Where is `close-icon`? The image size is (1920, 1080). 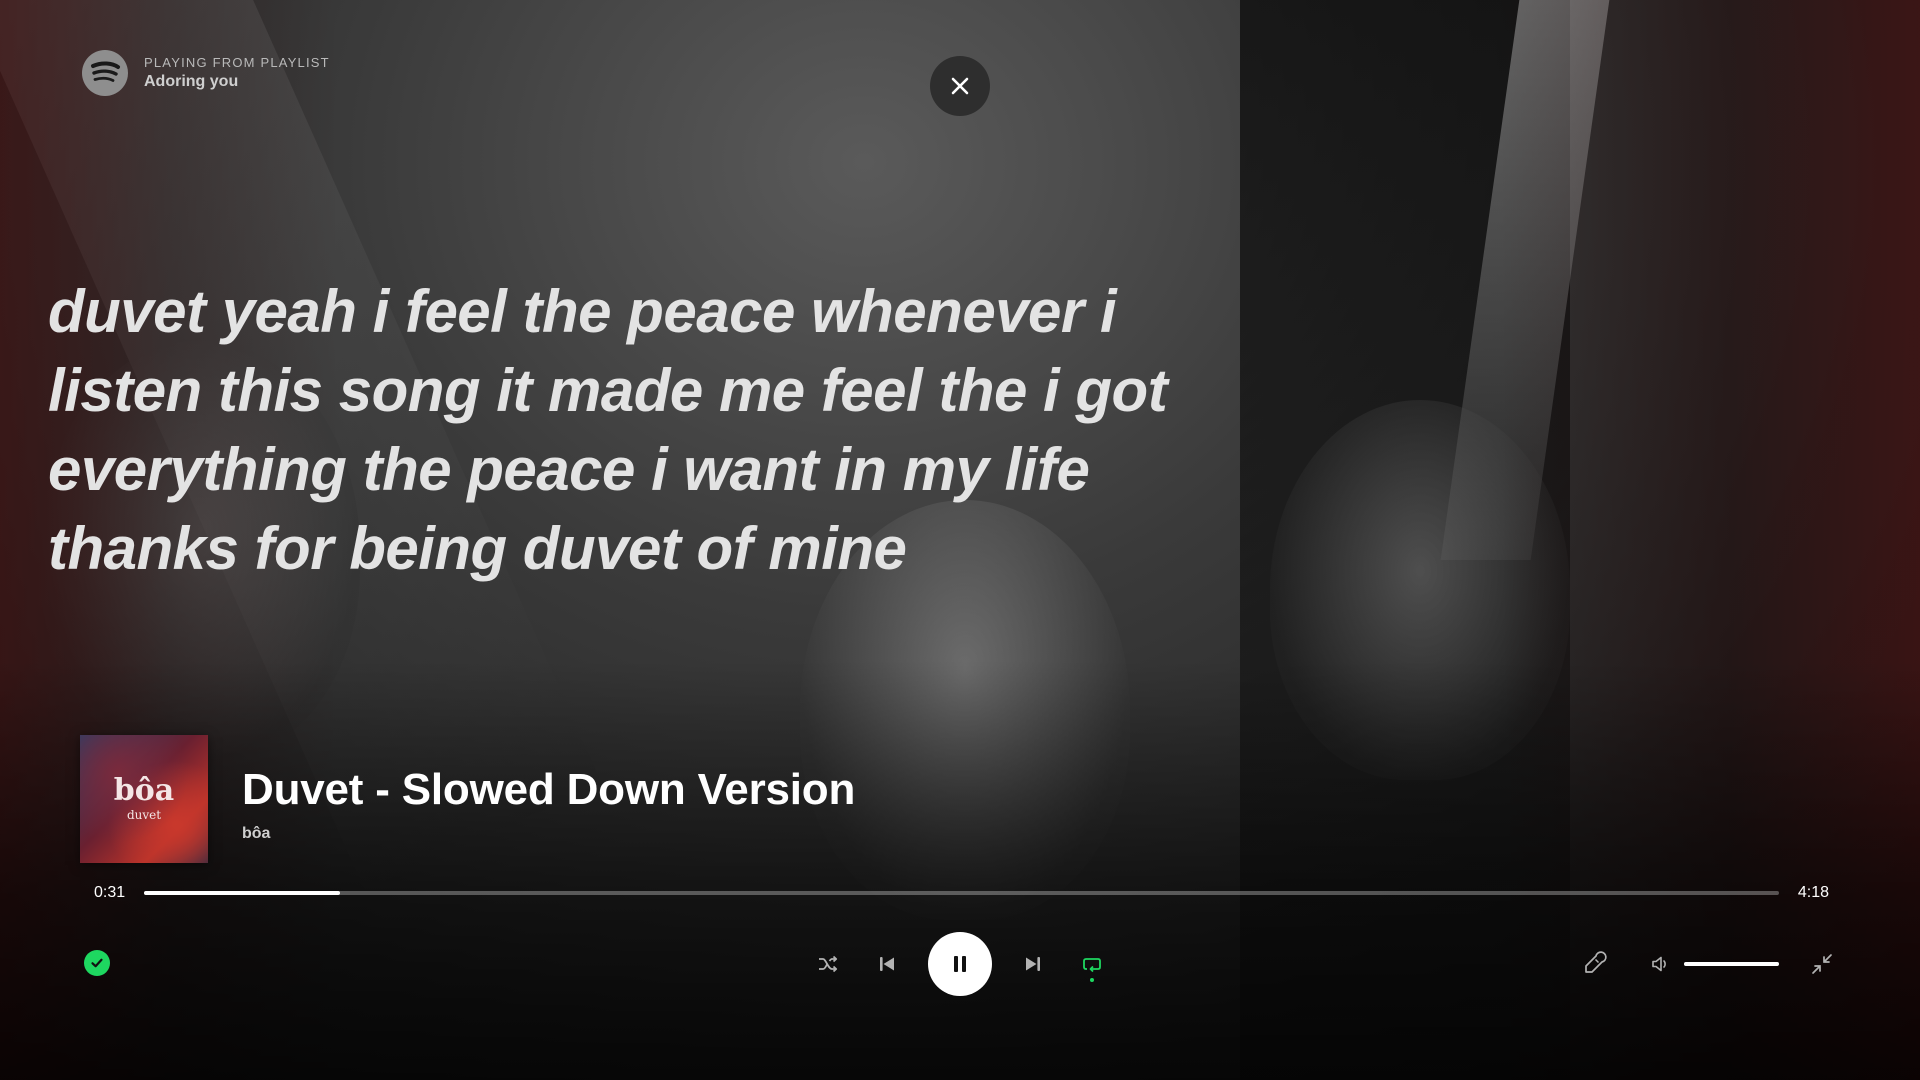
close-icon is located at coordinates (960, 86).